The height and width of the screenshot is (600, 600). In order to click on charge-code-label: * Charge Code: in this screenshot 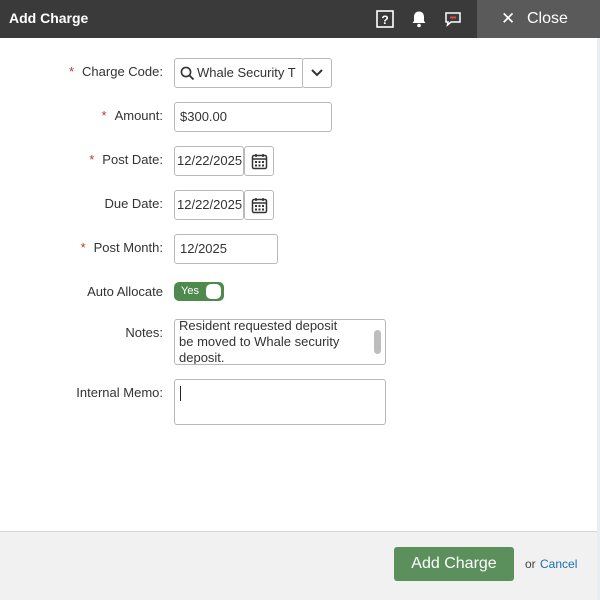, I will do `click(115, 71)`.